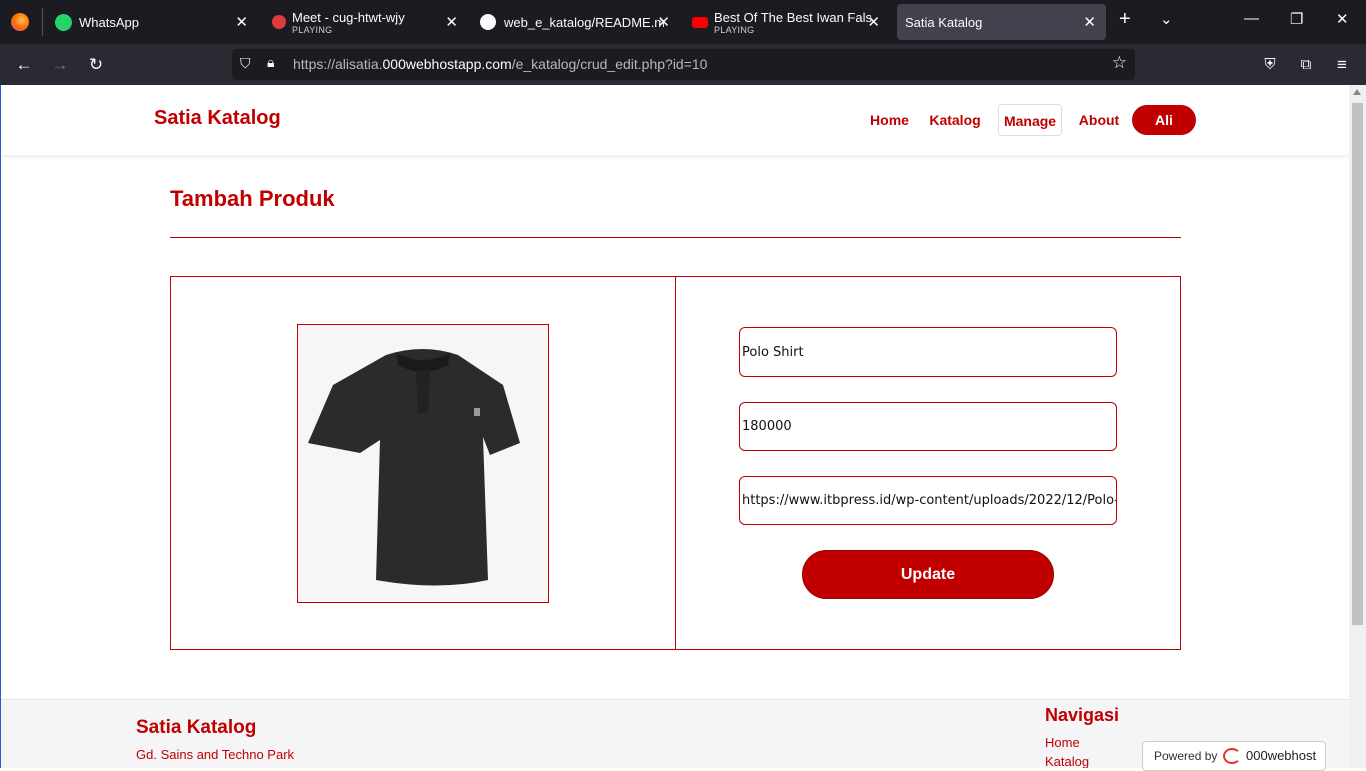 The image size is (1366, 771). What do you see at coordinates (414, 467) in the screenshot?
I see `polo-shirt-image` at bounding box center [414, 467].